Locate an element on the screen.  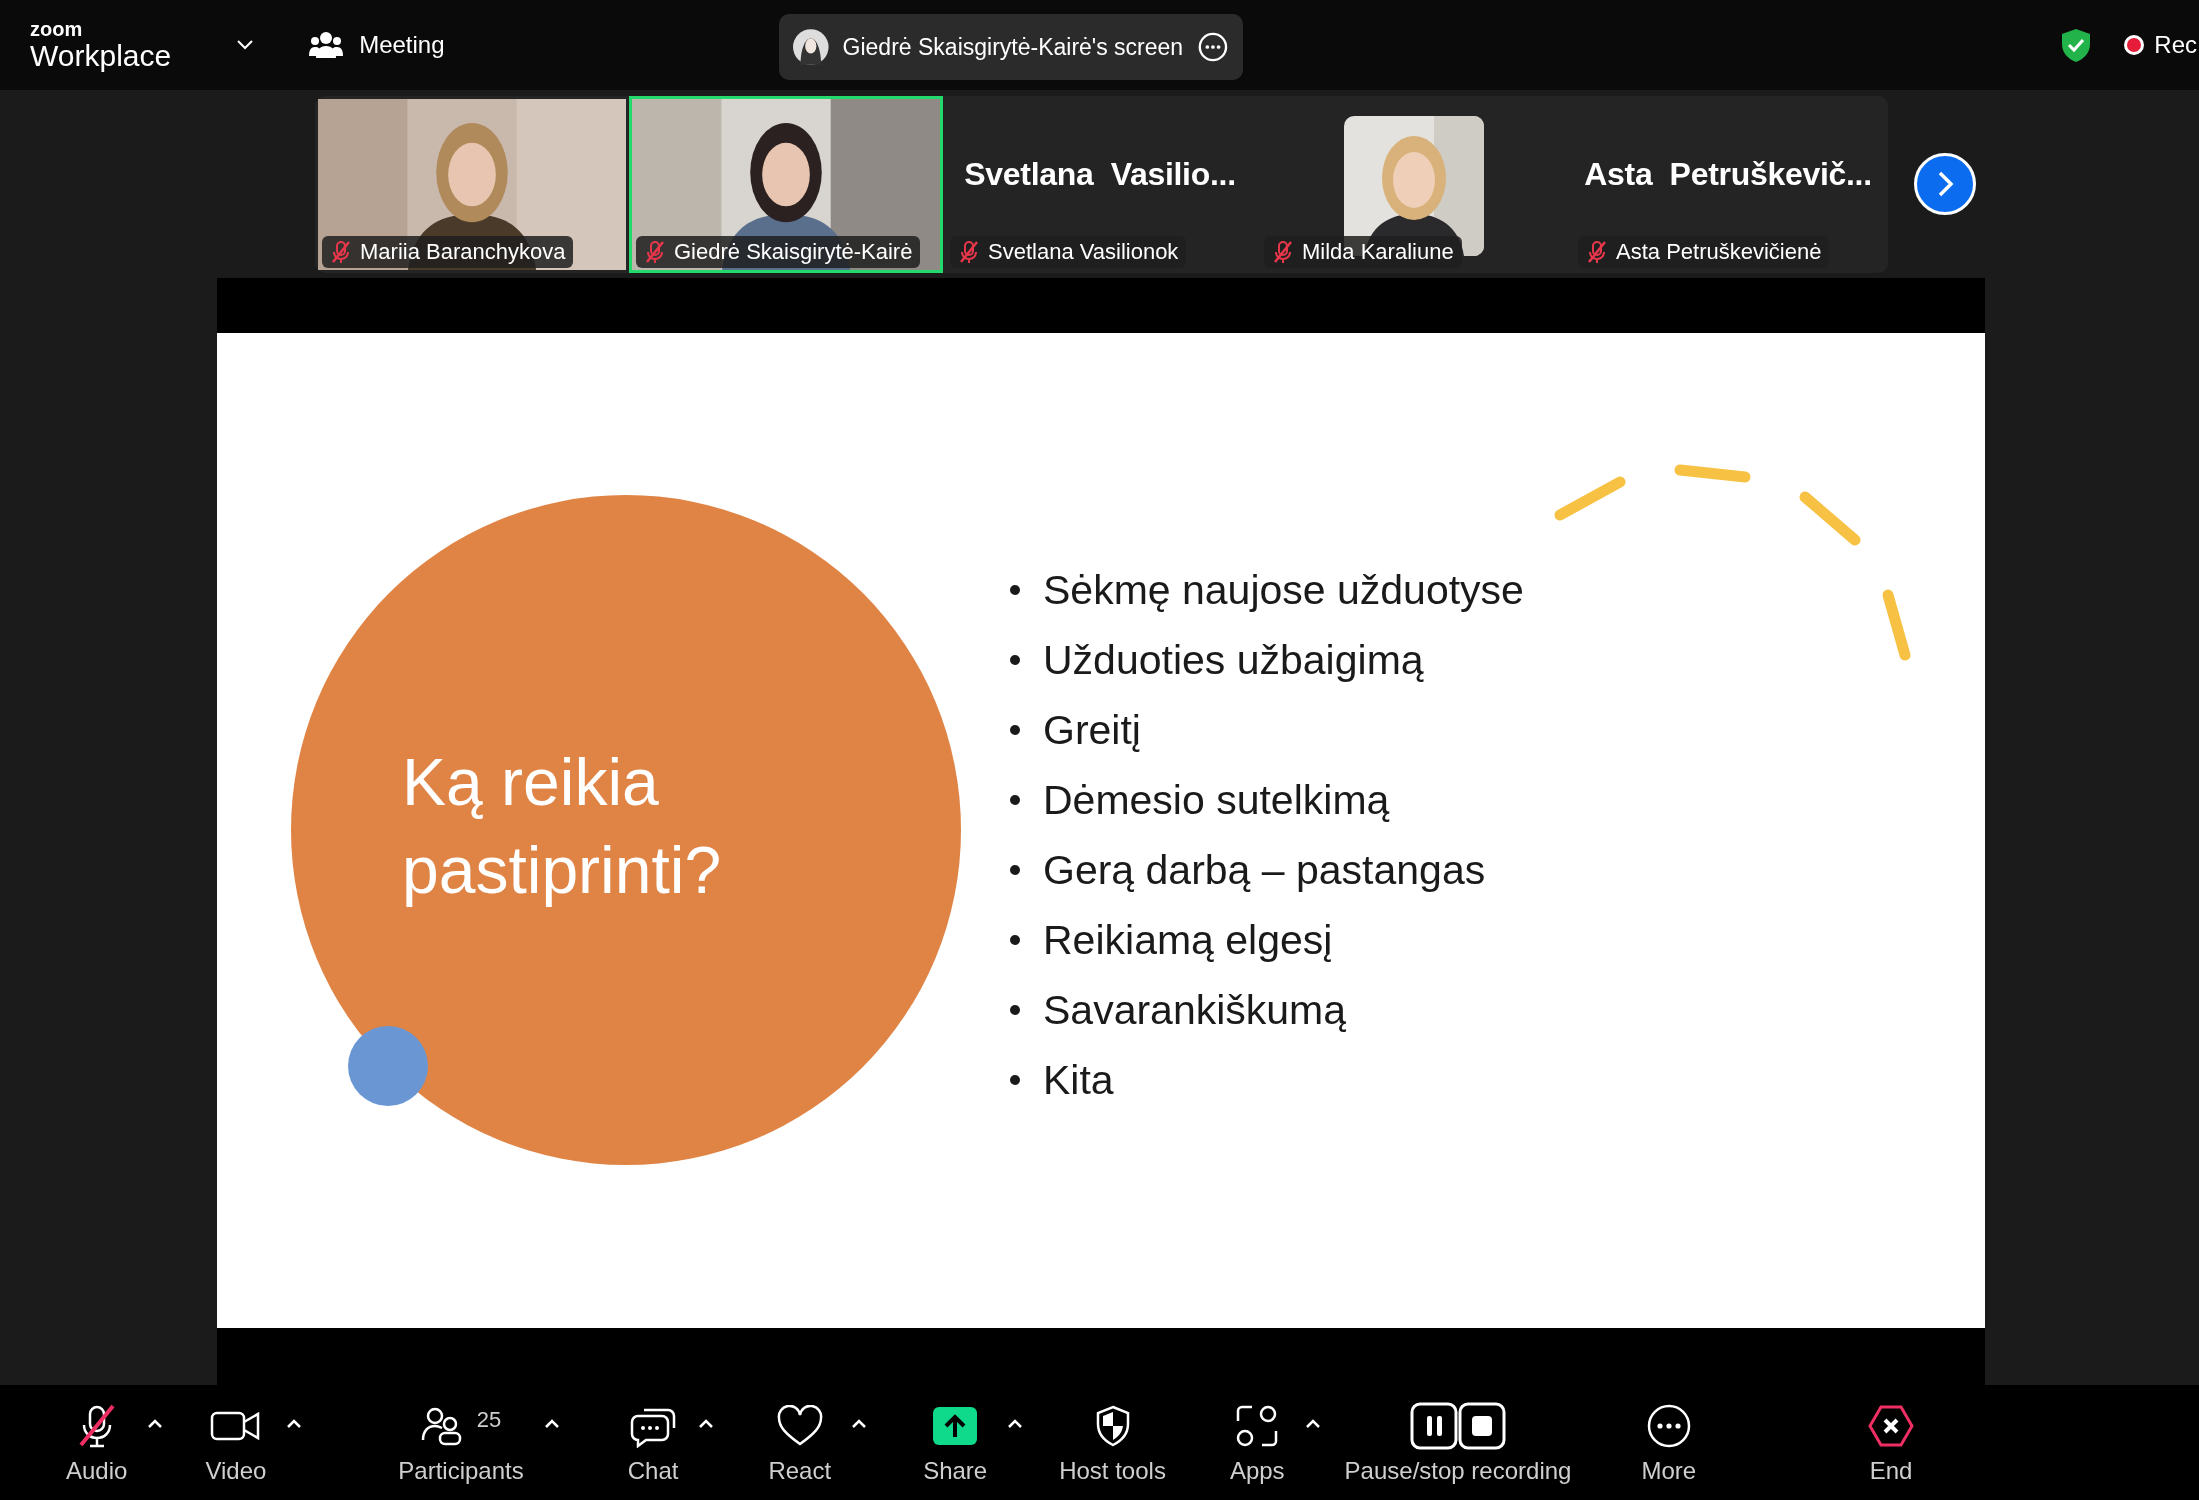
recording-button: Pause/stop recording is located at coordinates (1458, 1442).